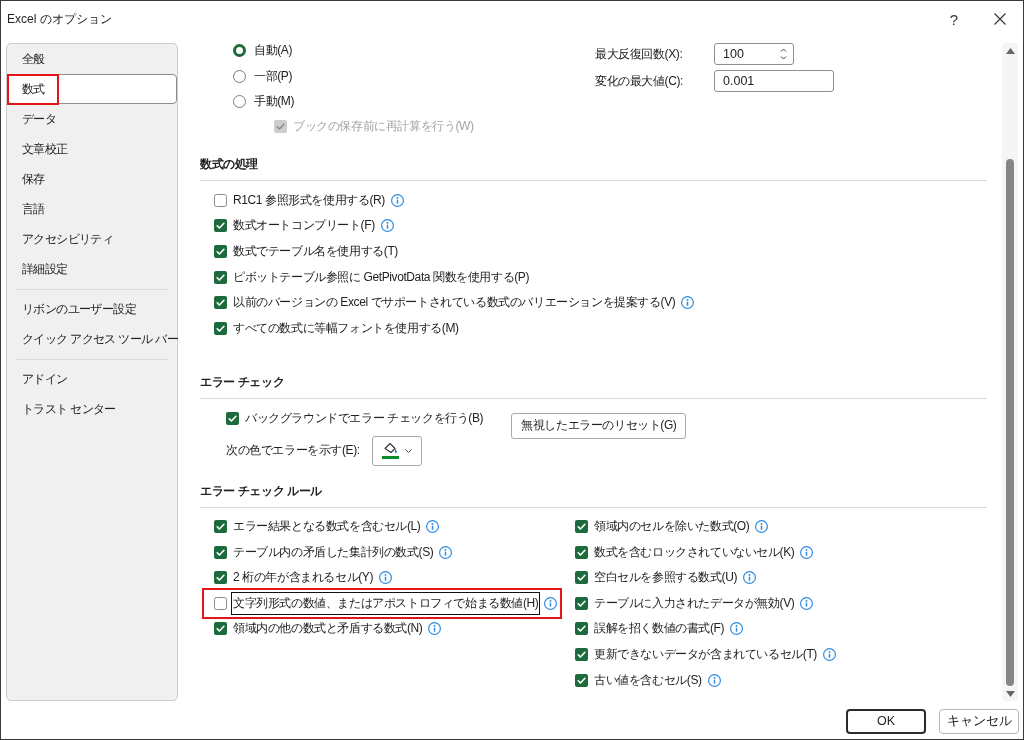 The height and width of the screenshot is (740, 1024). What do you see at coordinates (666, 578) in the screenshot?
I see `option-label: 空白セルを参照する数式(U)` at bounding box center [666, 578].